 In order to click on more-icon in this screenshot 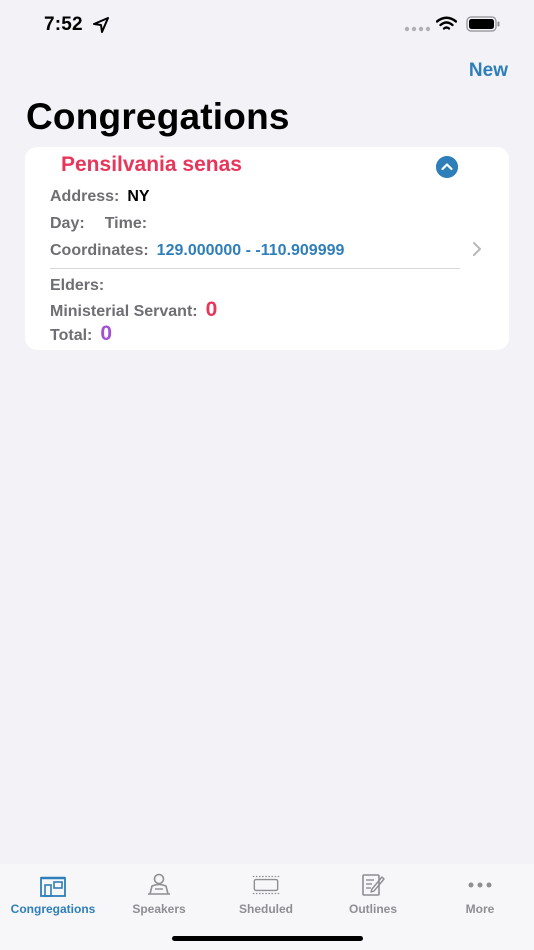, I will do `click(480, 885)`.